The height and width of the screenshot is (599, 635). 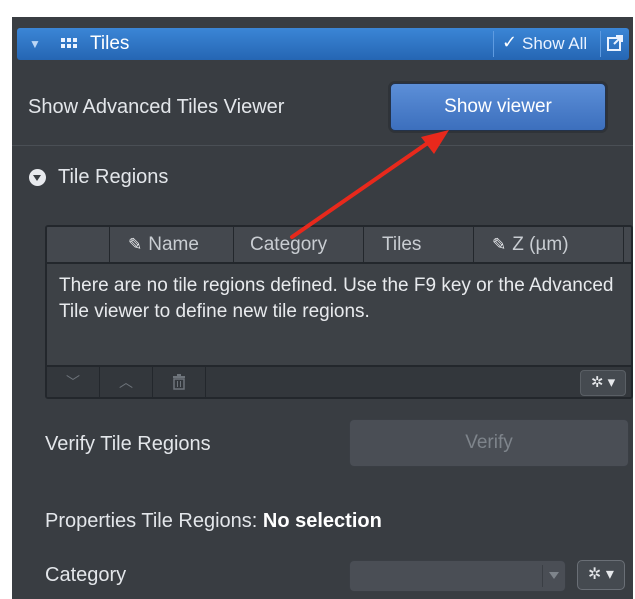 I want to click on column-header-z: ✎ Z (µm), so click(x=548, y=244).